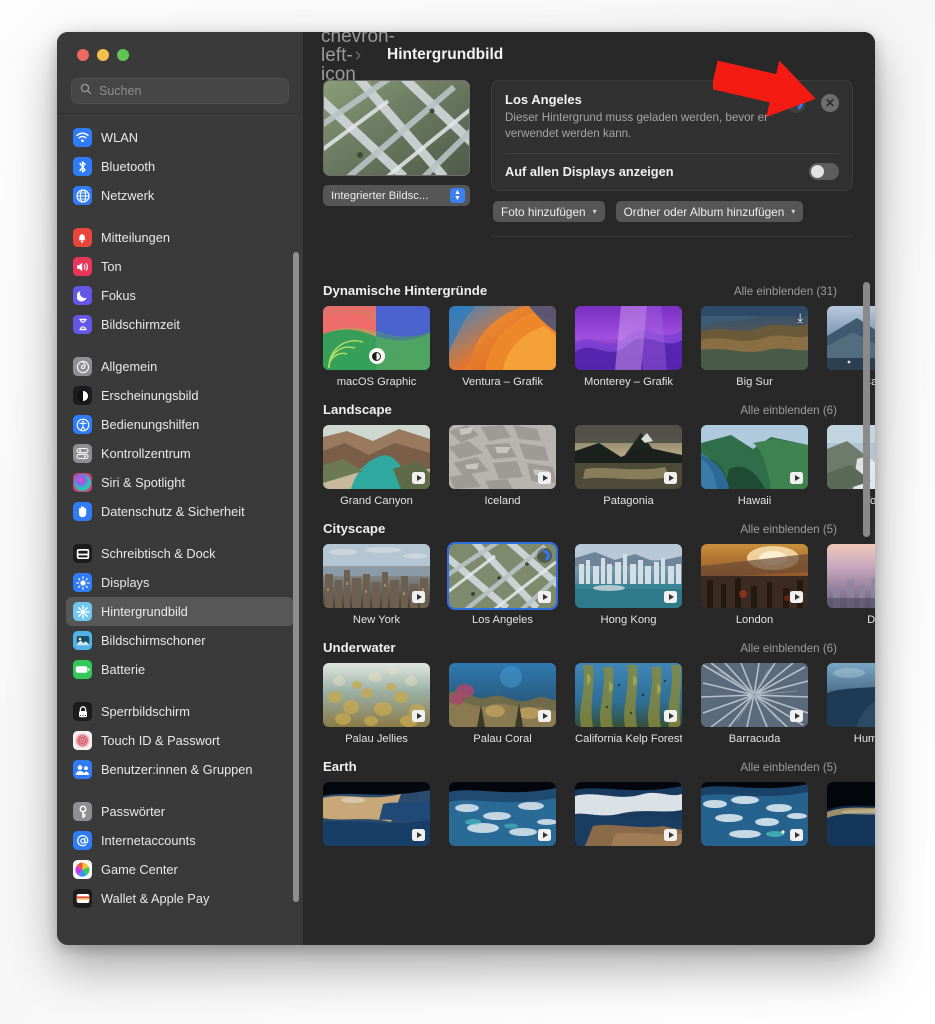 The image size is (935, 1024). I want to click on chevron-right-icon: ›, so click(358, 55).